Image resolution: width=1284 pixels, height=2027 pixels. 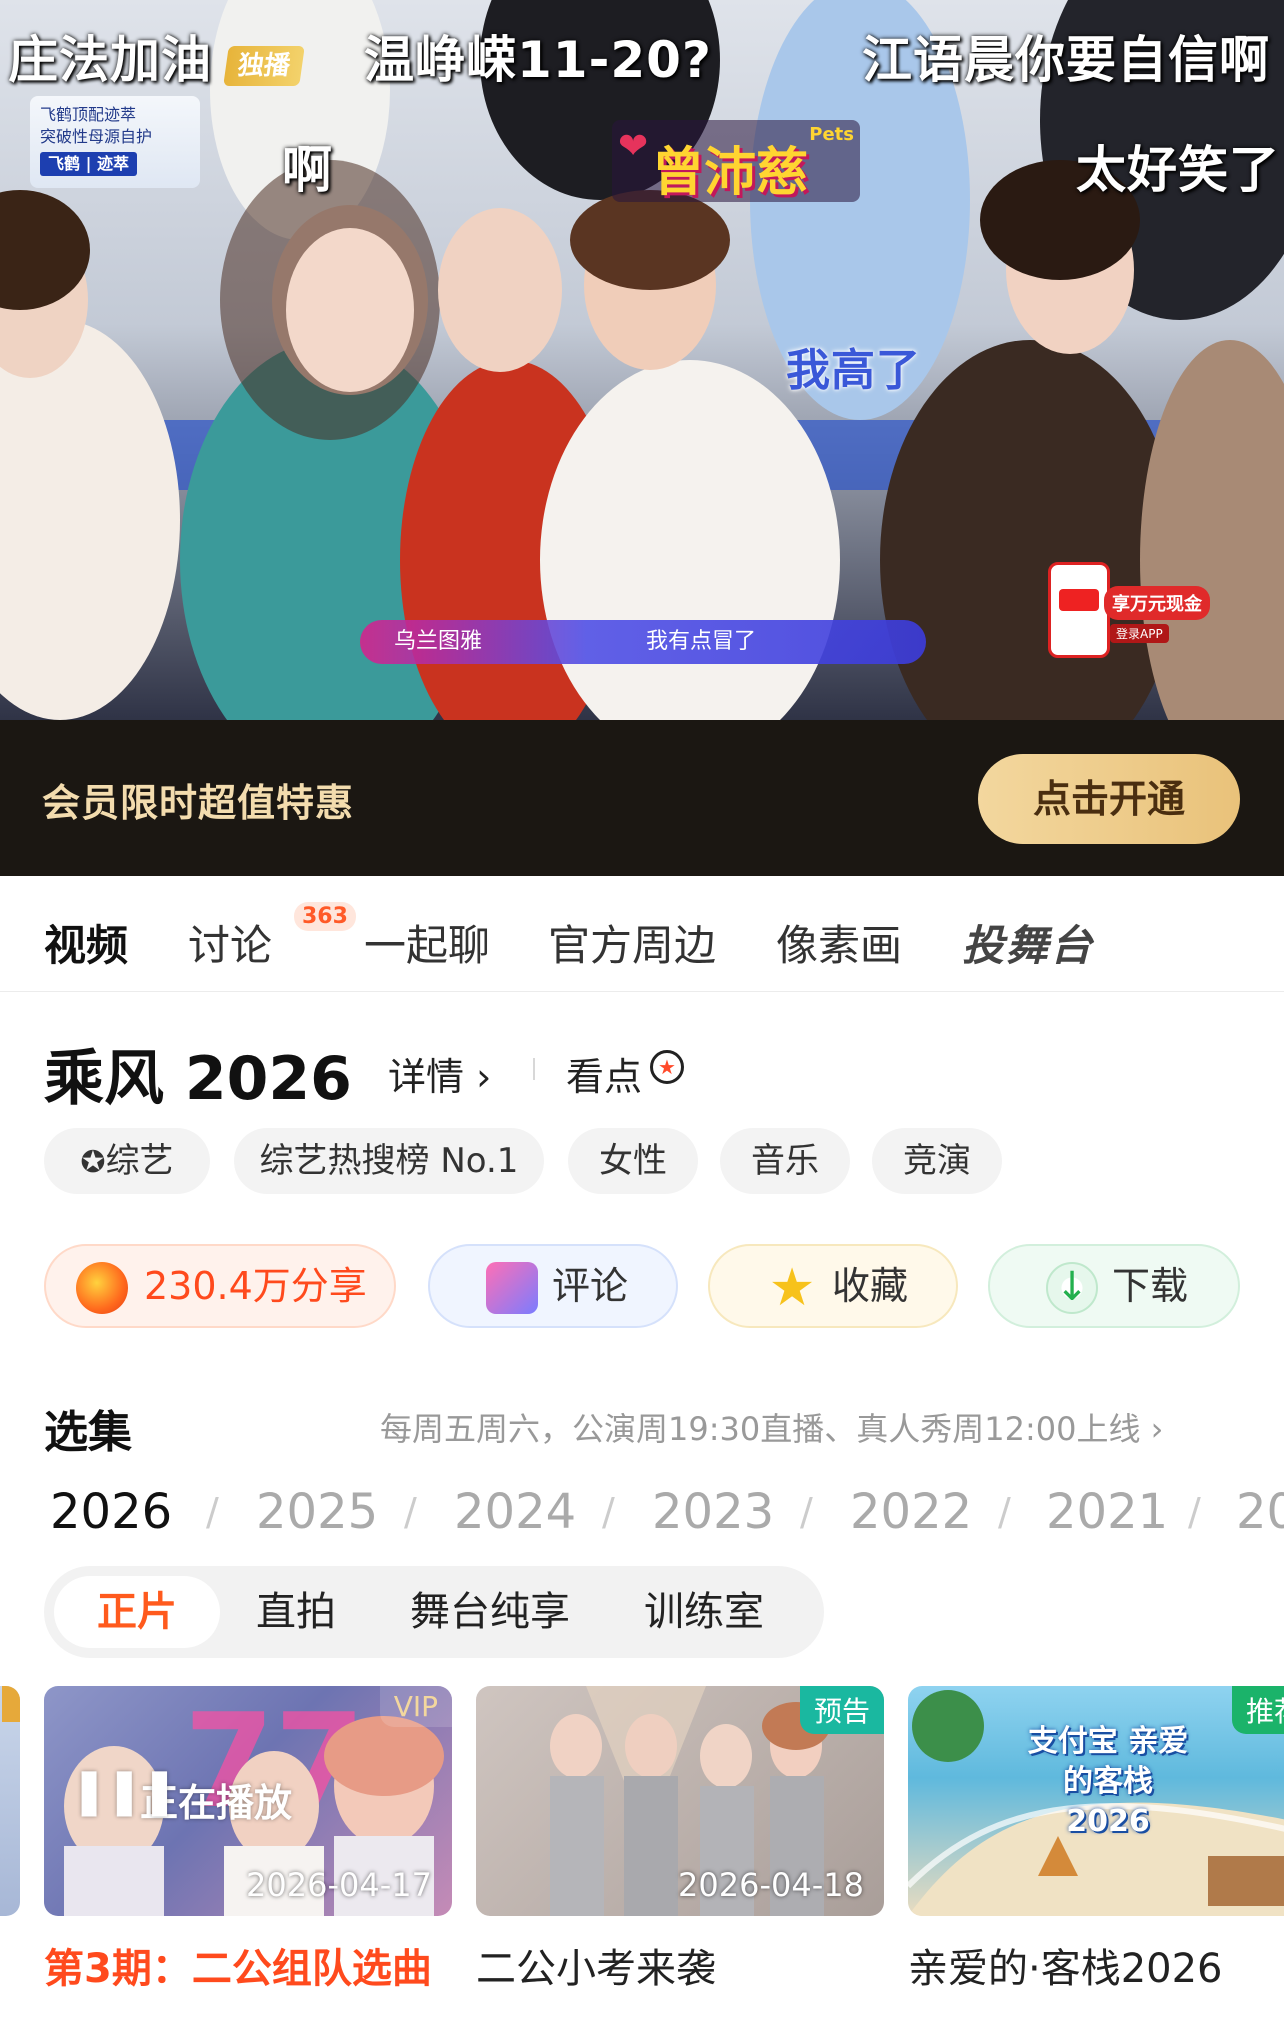 What do you see at coordinates (255, 1286) in the screenshot?
I see `share-count: 230.4万分享` at bounding box center [255, 1286].